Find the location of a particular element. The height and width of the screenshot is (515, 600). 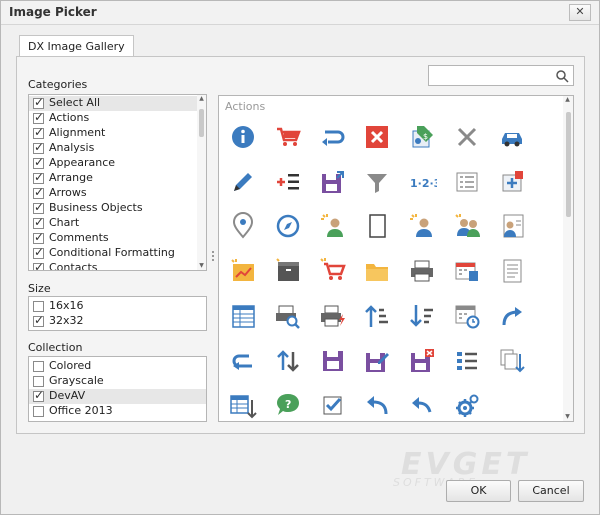

document-icon is located at coordinates (512, 271).